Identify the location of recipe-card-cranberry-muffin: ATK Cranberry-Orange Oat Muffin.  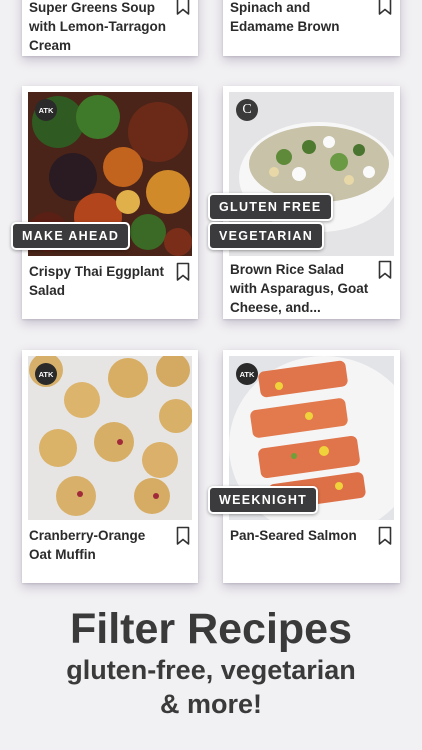
(110, 466).